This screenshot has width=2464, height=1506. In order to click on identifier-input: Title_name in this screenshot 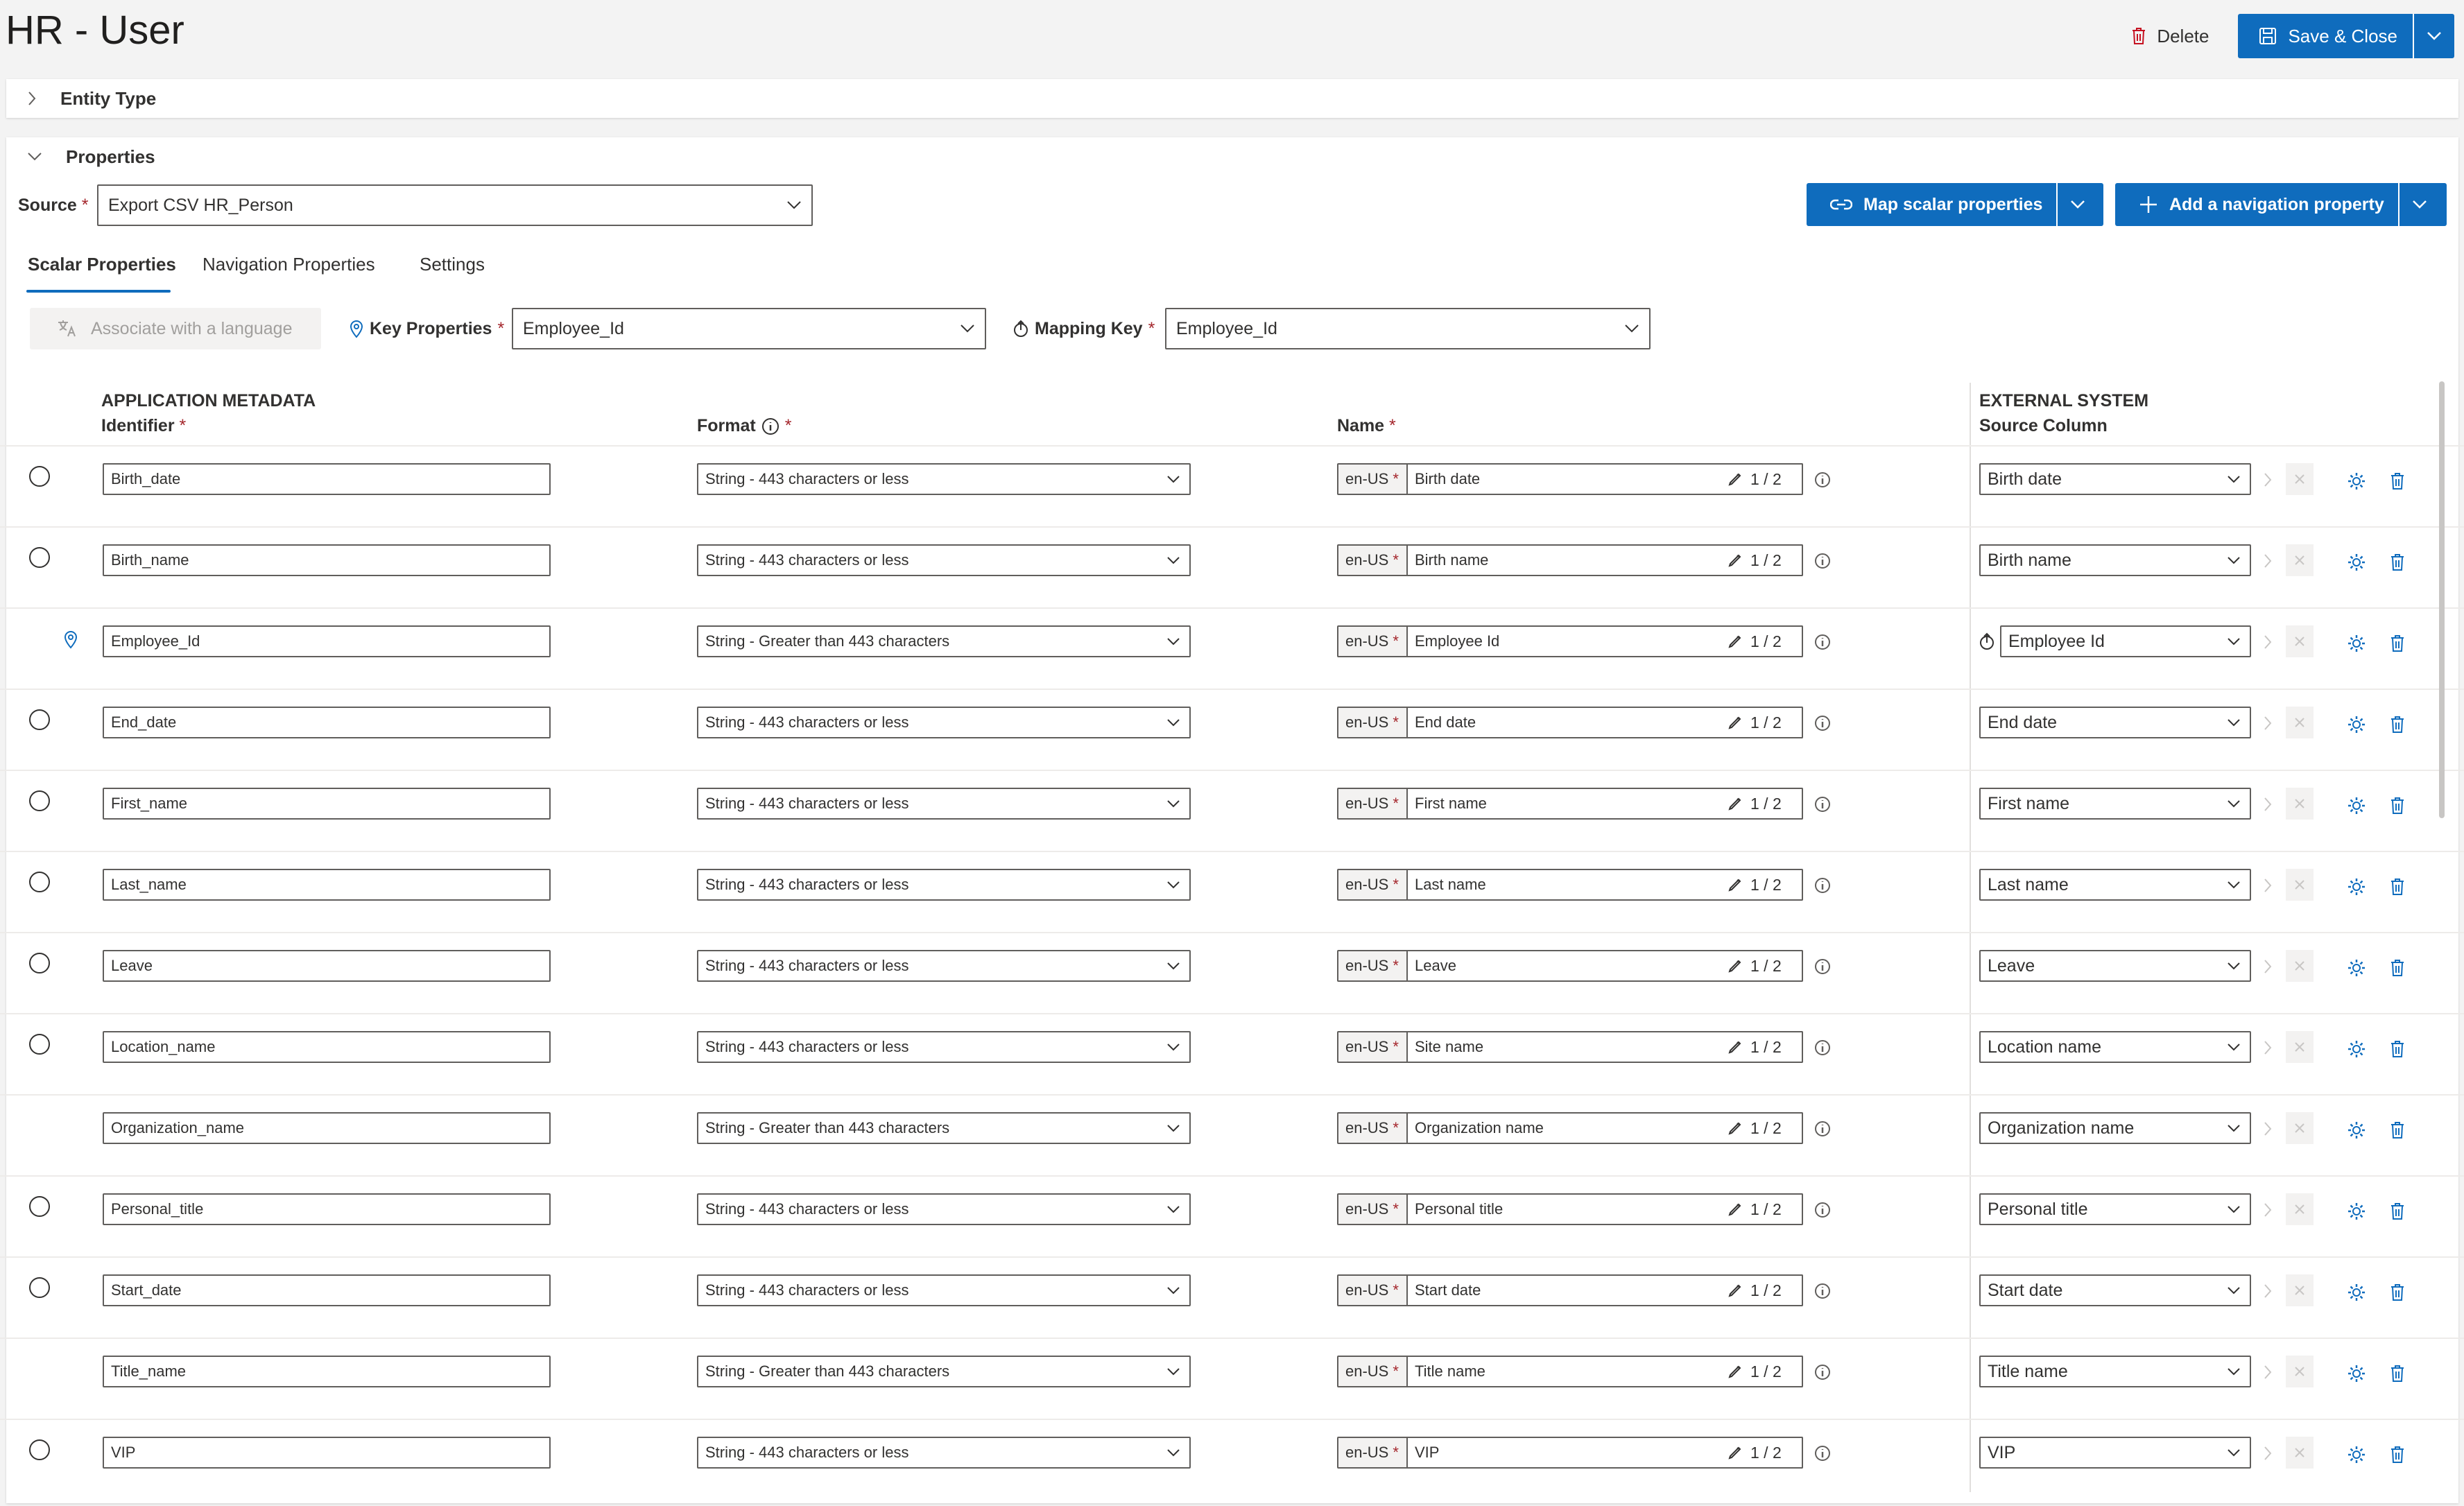, I will do `click(327, 1371)`.